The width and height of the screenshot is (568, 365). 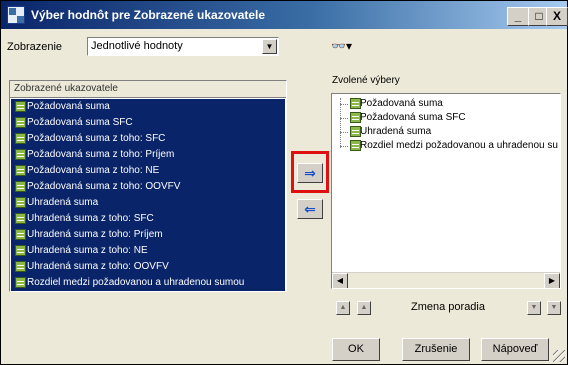 I want to click on move-down-button: ▼, so click(x=534, y=308).